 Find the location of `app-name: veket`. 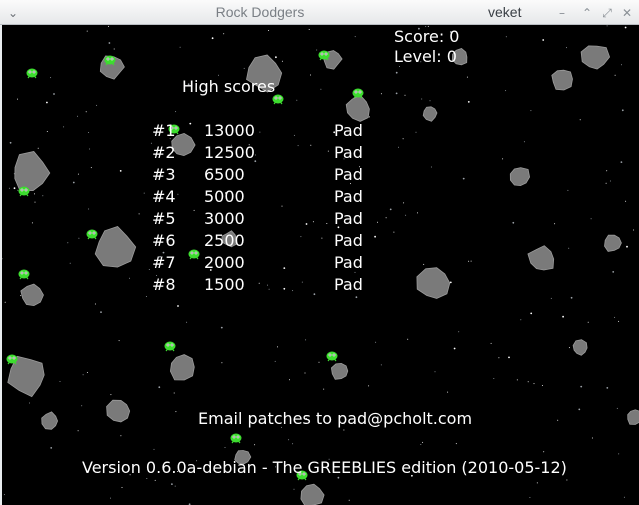

app-name: veket is located at coordinates (505, 12).